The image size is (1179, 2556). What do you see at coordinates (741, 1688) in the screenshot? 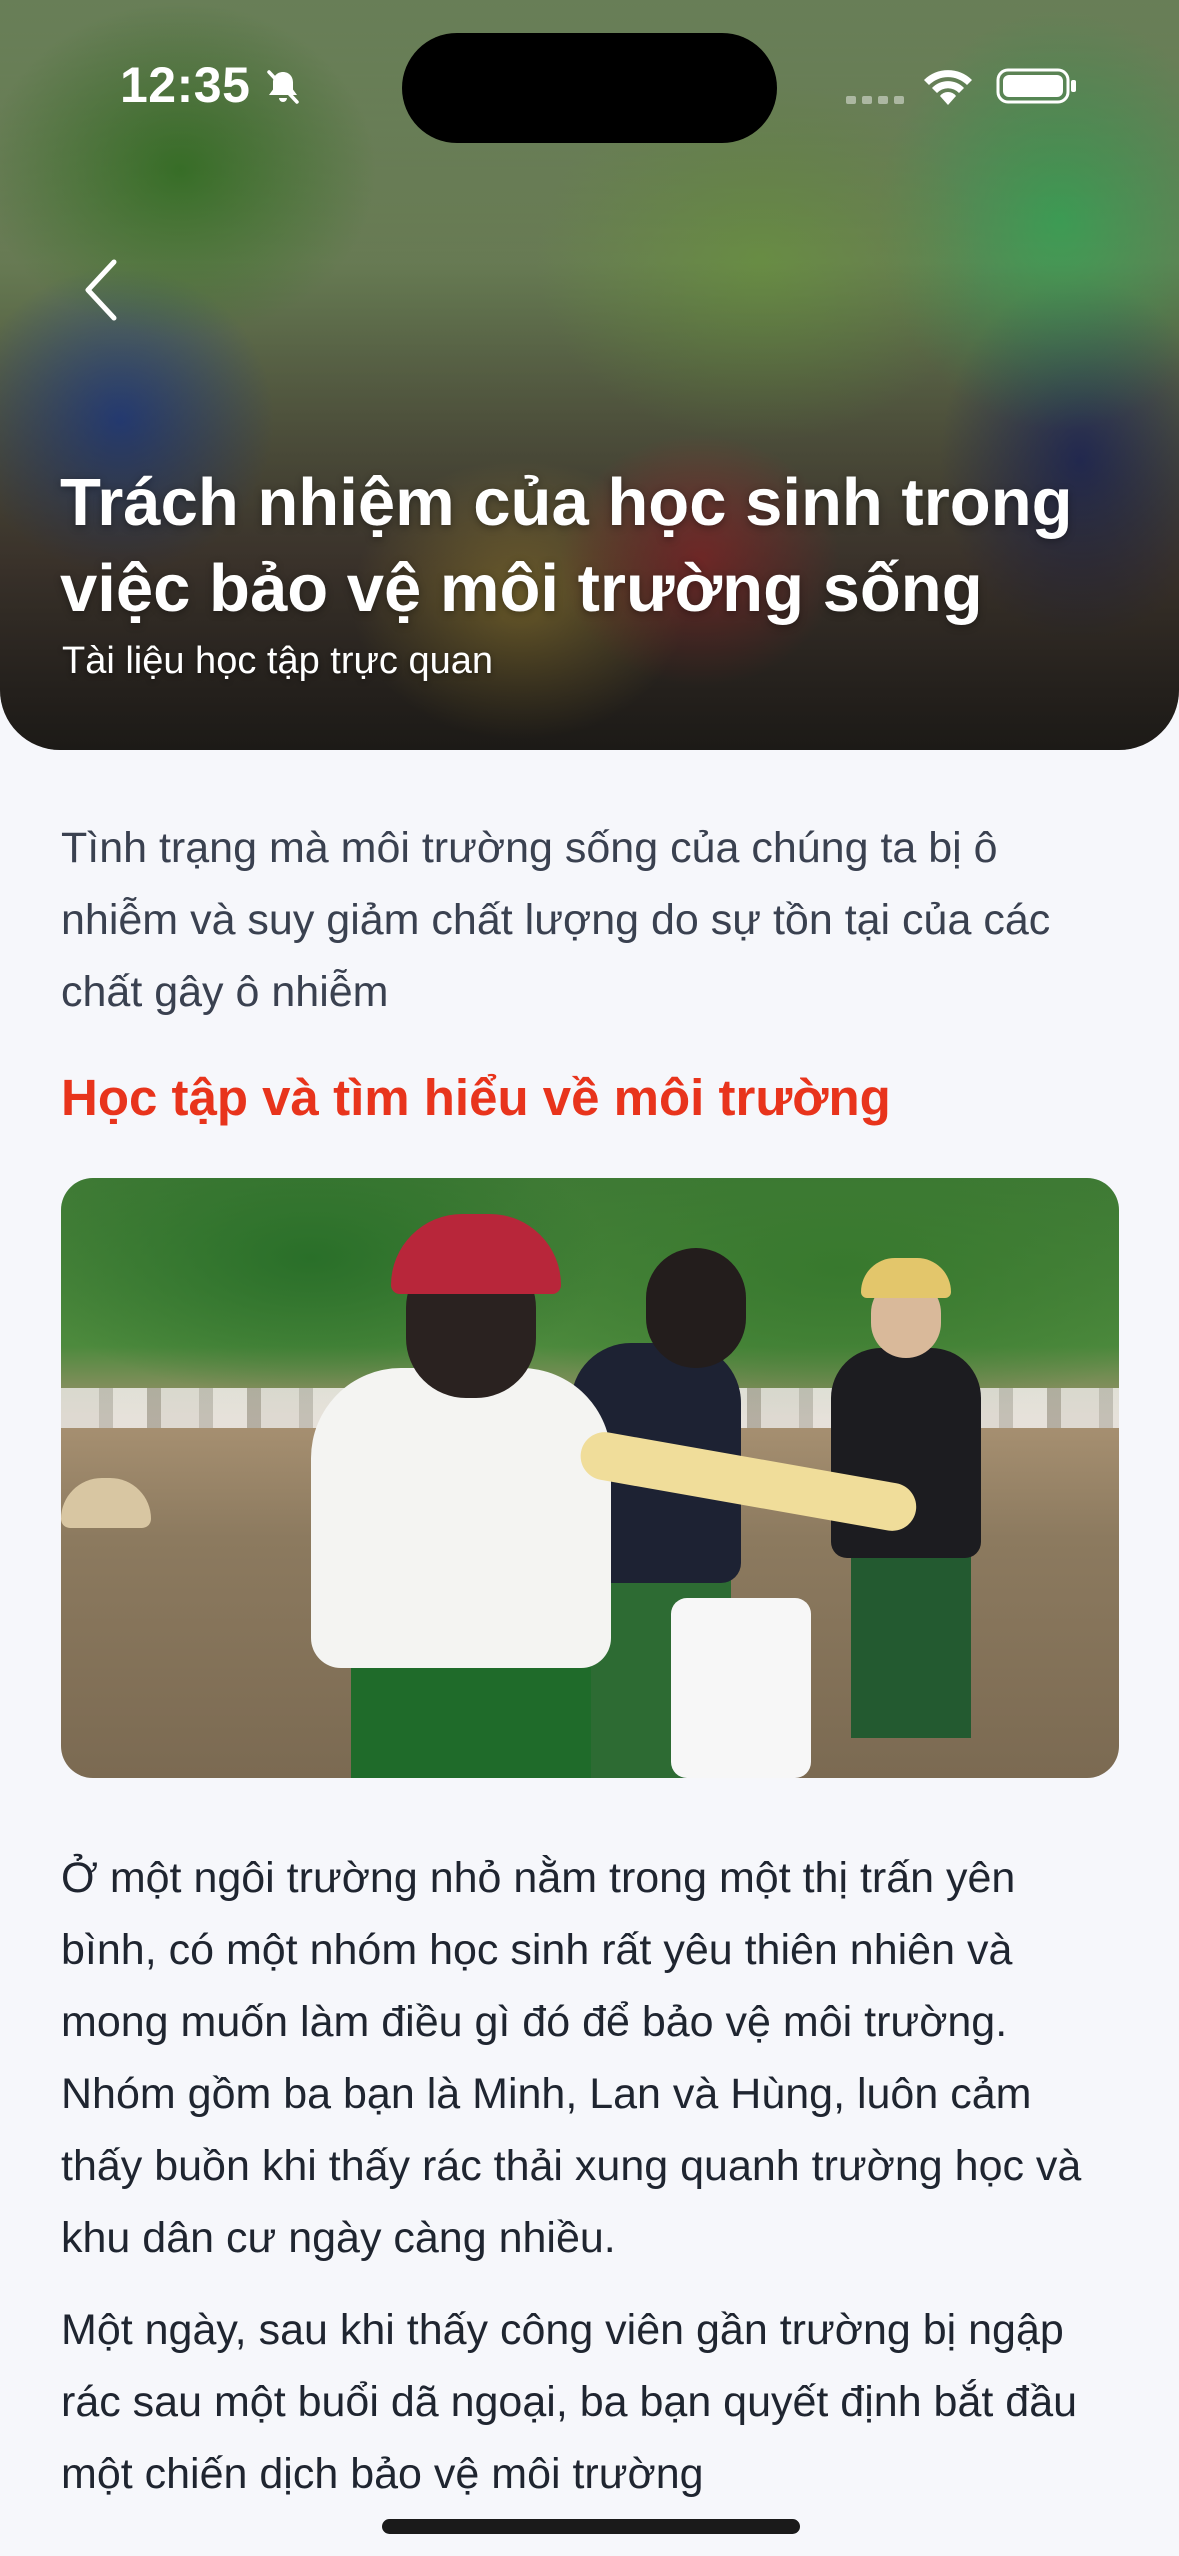
I see `photo-trash-bag` at bounding box center [741, 1688].